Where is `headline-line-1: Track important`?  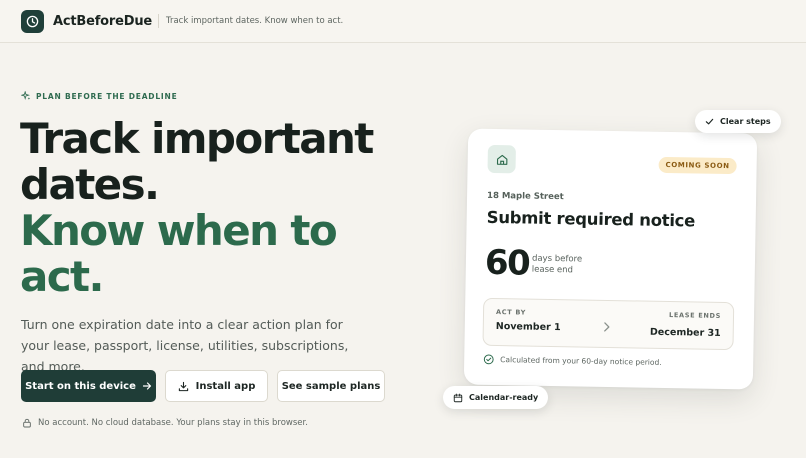
headline-line-1: Track important is located at coordinates (197, 138).